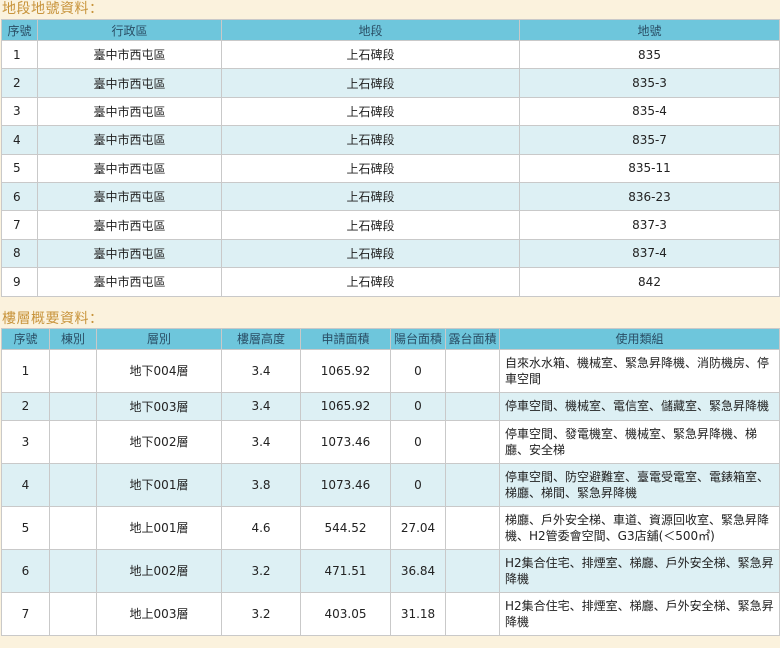 The image size is (780, 648). What do you see at coordinates (19, 168) in the screenshot?
I see `cell-seq: 5` at bounding box center [19, 168].